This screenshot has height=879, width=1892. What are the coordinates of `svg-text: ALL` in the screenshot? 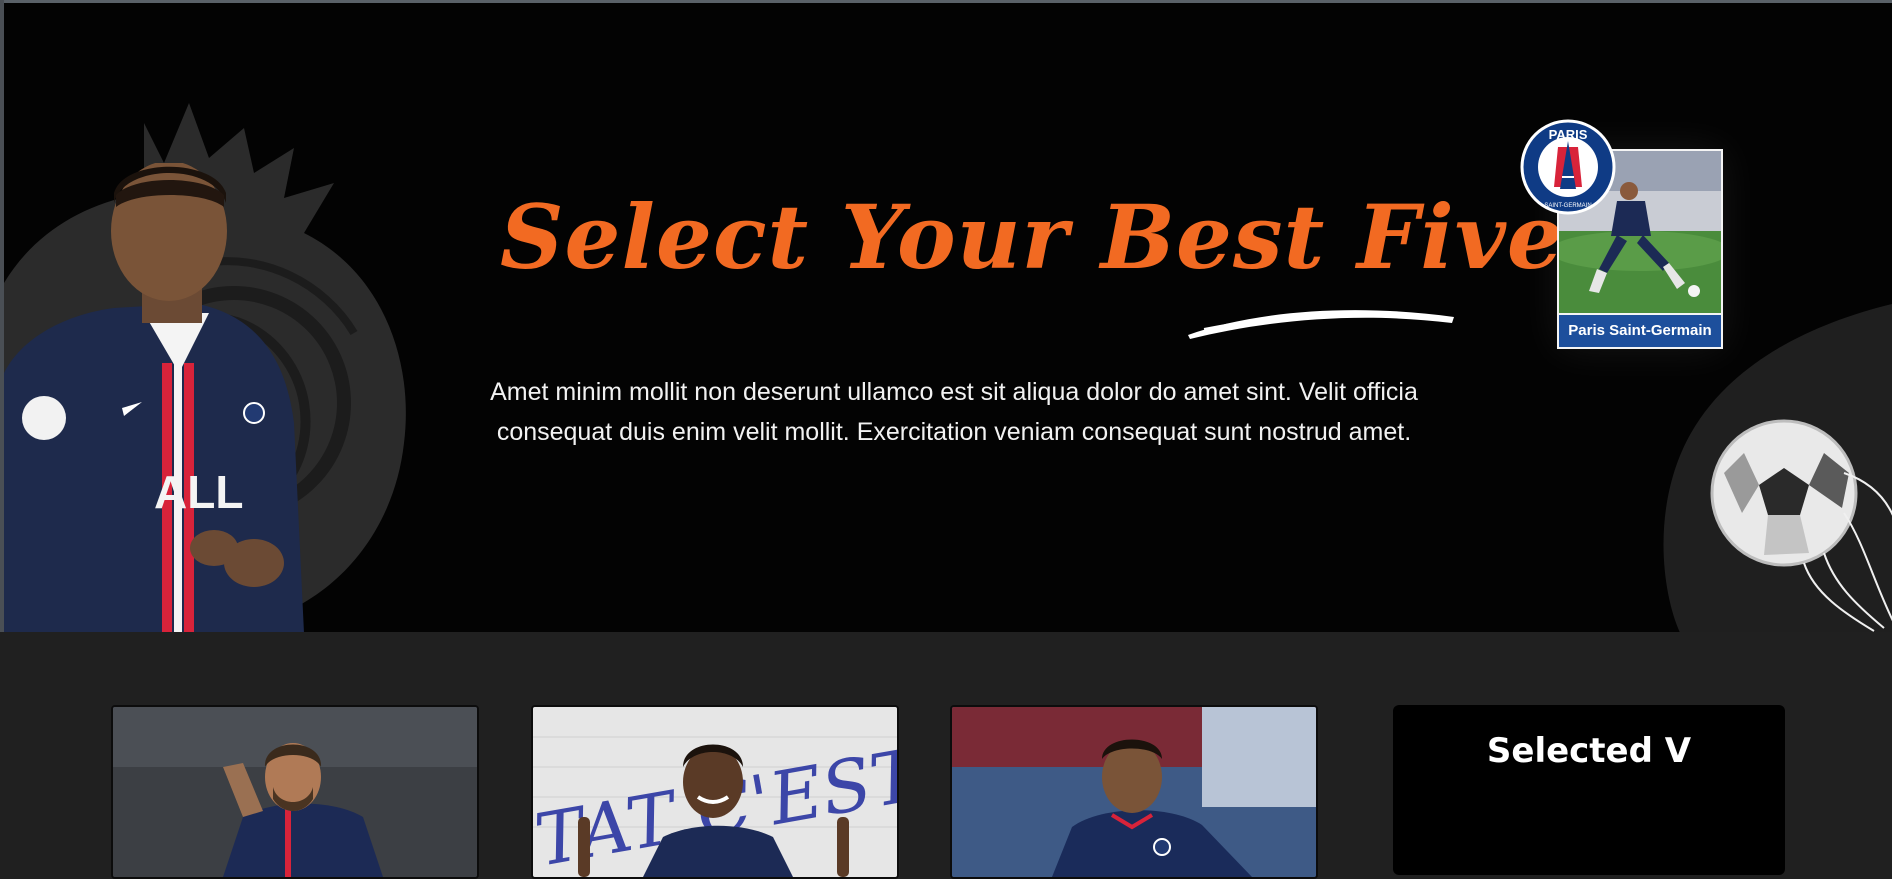 It's located at (198, 492).